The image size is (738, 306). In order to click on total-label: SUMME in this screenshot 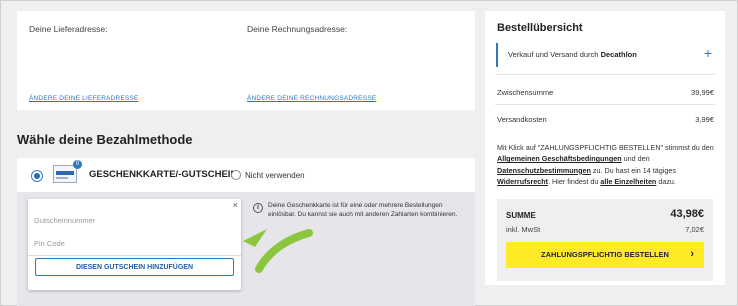, I will do `click(521, 215)`.